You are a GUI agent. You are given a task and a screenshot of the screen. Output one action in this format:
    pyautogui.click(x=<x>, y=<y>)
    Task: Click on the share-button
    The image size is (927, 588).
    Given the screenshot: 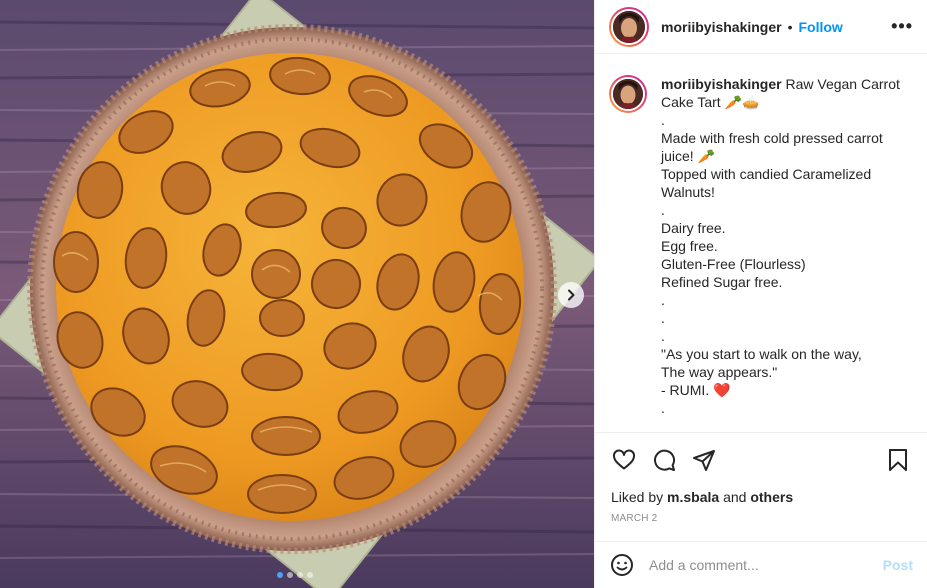 What is the action you would take?
    pyautogui.click(x=704, y=460)
    